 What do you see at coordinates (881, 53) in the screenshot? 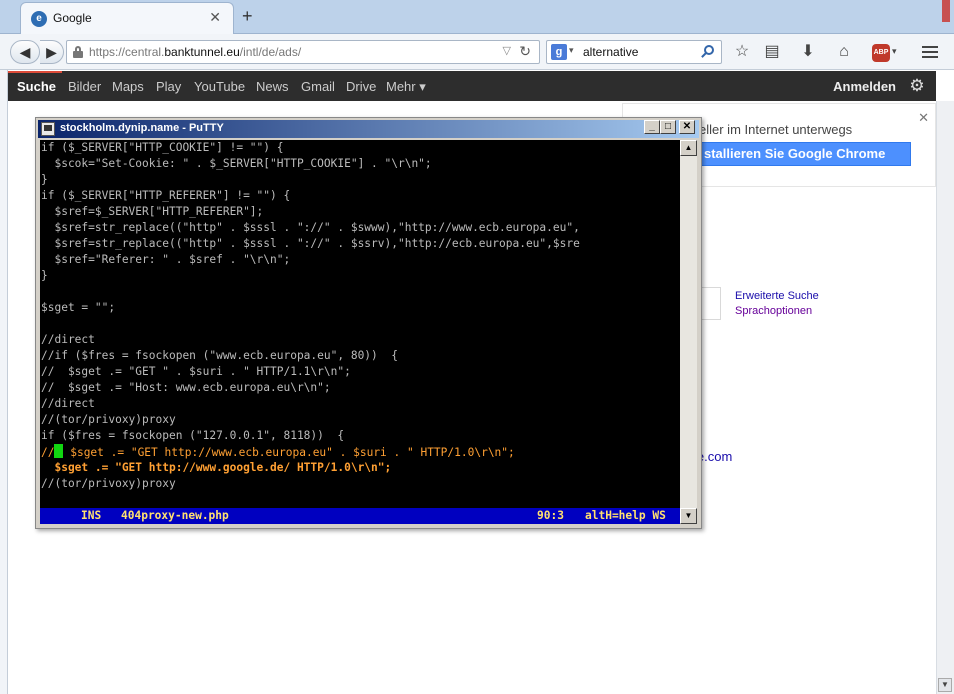
I see `adblock-plus-icon: ABP` at bounding box center [881, 53].